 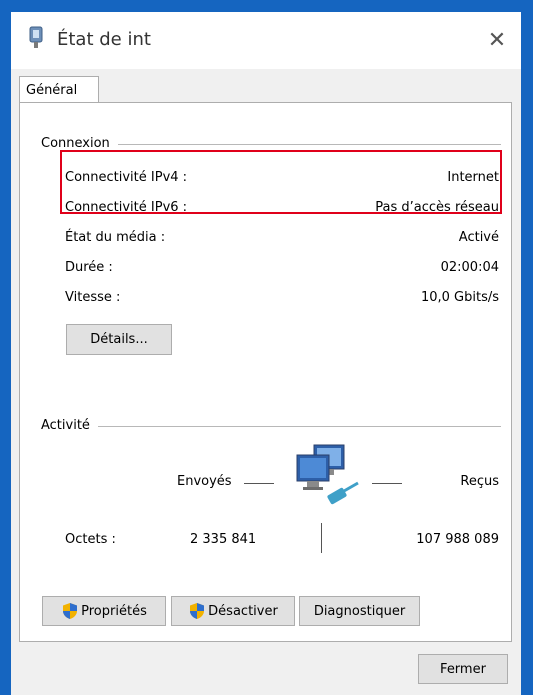 What do you see at coordinates (223, 539) in the screenshot?
I see `bytes-sent-value: 2 335 841` at bounding box center [223, 539].